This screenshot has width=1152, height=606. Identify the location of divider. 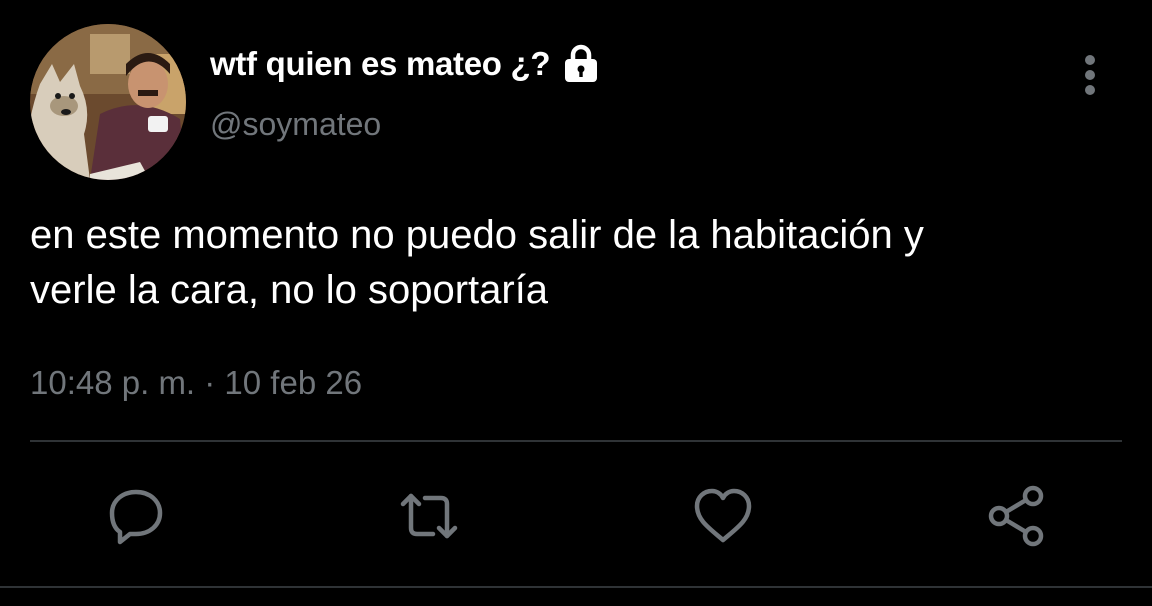
(576, 441).